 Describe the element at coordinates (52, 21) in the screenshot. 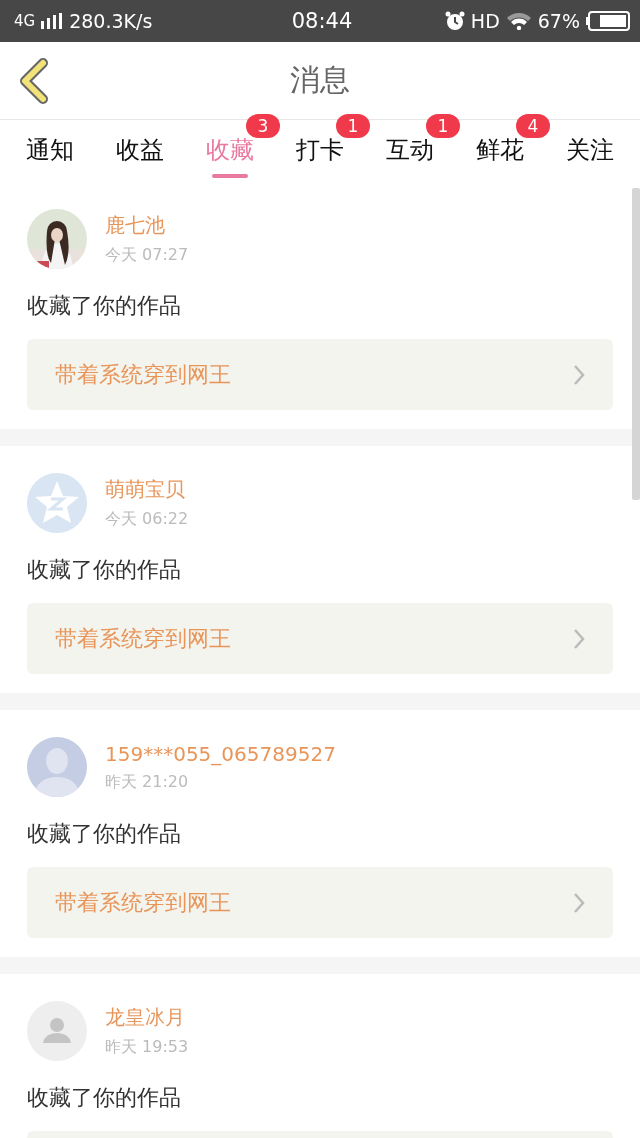

I see `signal-icon` at that location.